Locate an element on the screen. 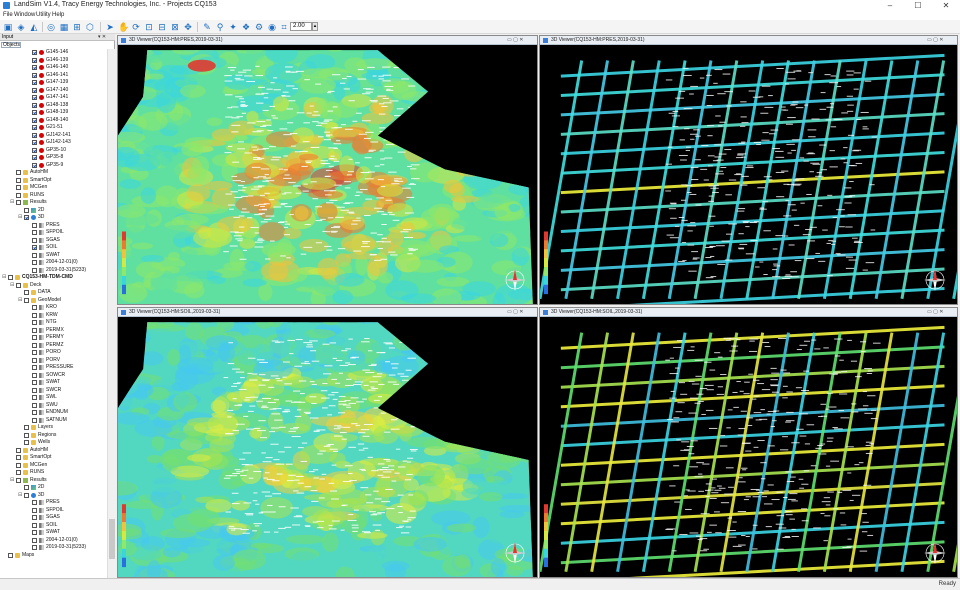 This screenshot has height=590, width=960. tree-item: G147-139 is located at coordinates (53, 82).